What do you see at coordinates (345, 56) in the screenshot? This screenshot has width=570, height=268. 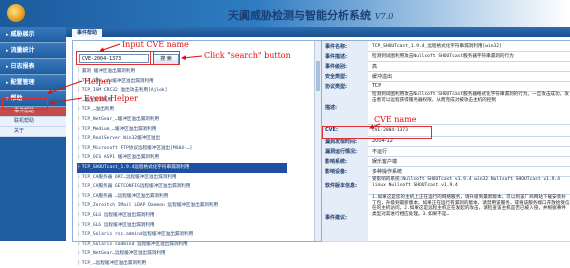 I see `detail-label: 事件描述:` at bounding box center [345, 56].